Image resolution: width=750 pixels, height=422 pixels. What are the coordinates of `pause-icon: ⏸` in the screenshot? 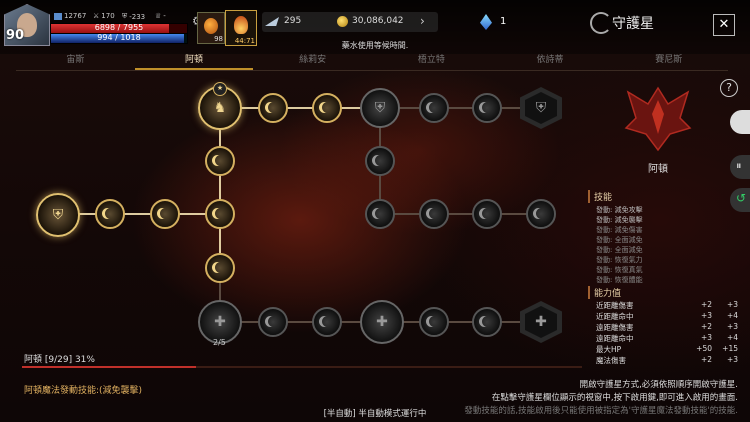 It's located at (739, 165).